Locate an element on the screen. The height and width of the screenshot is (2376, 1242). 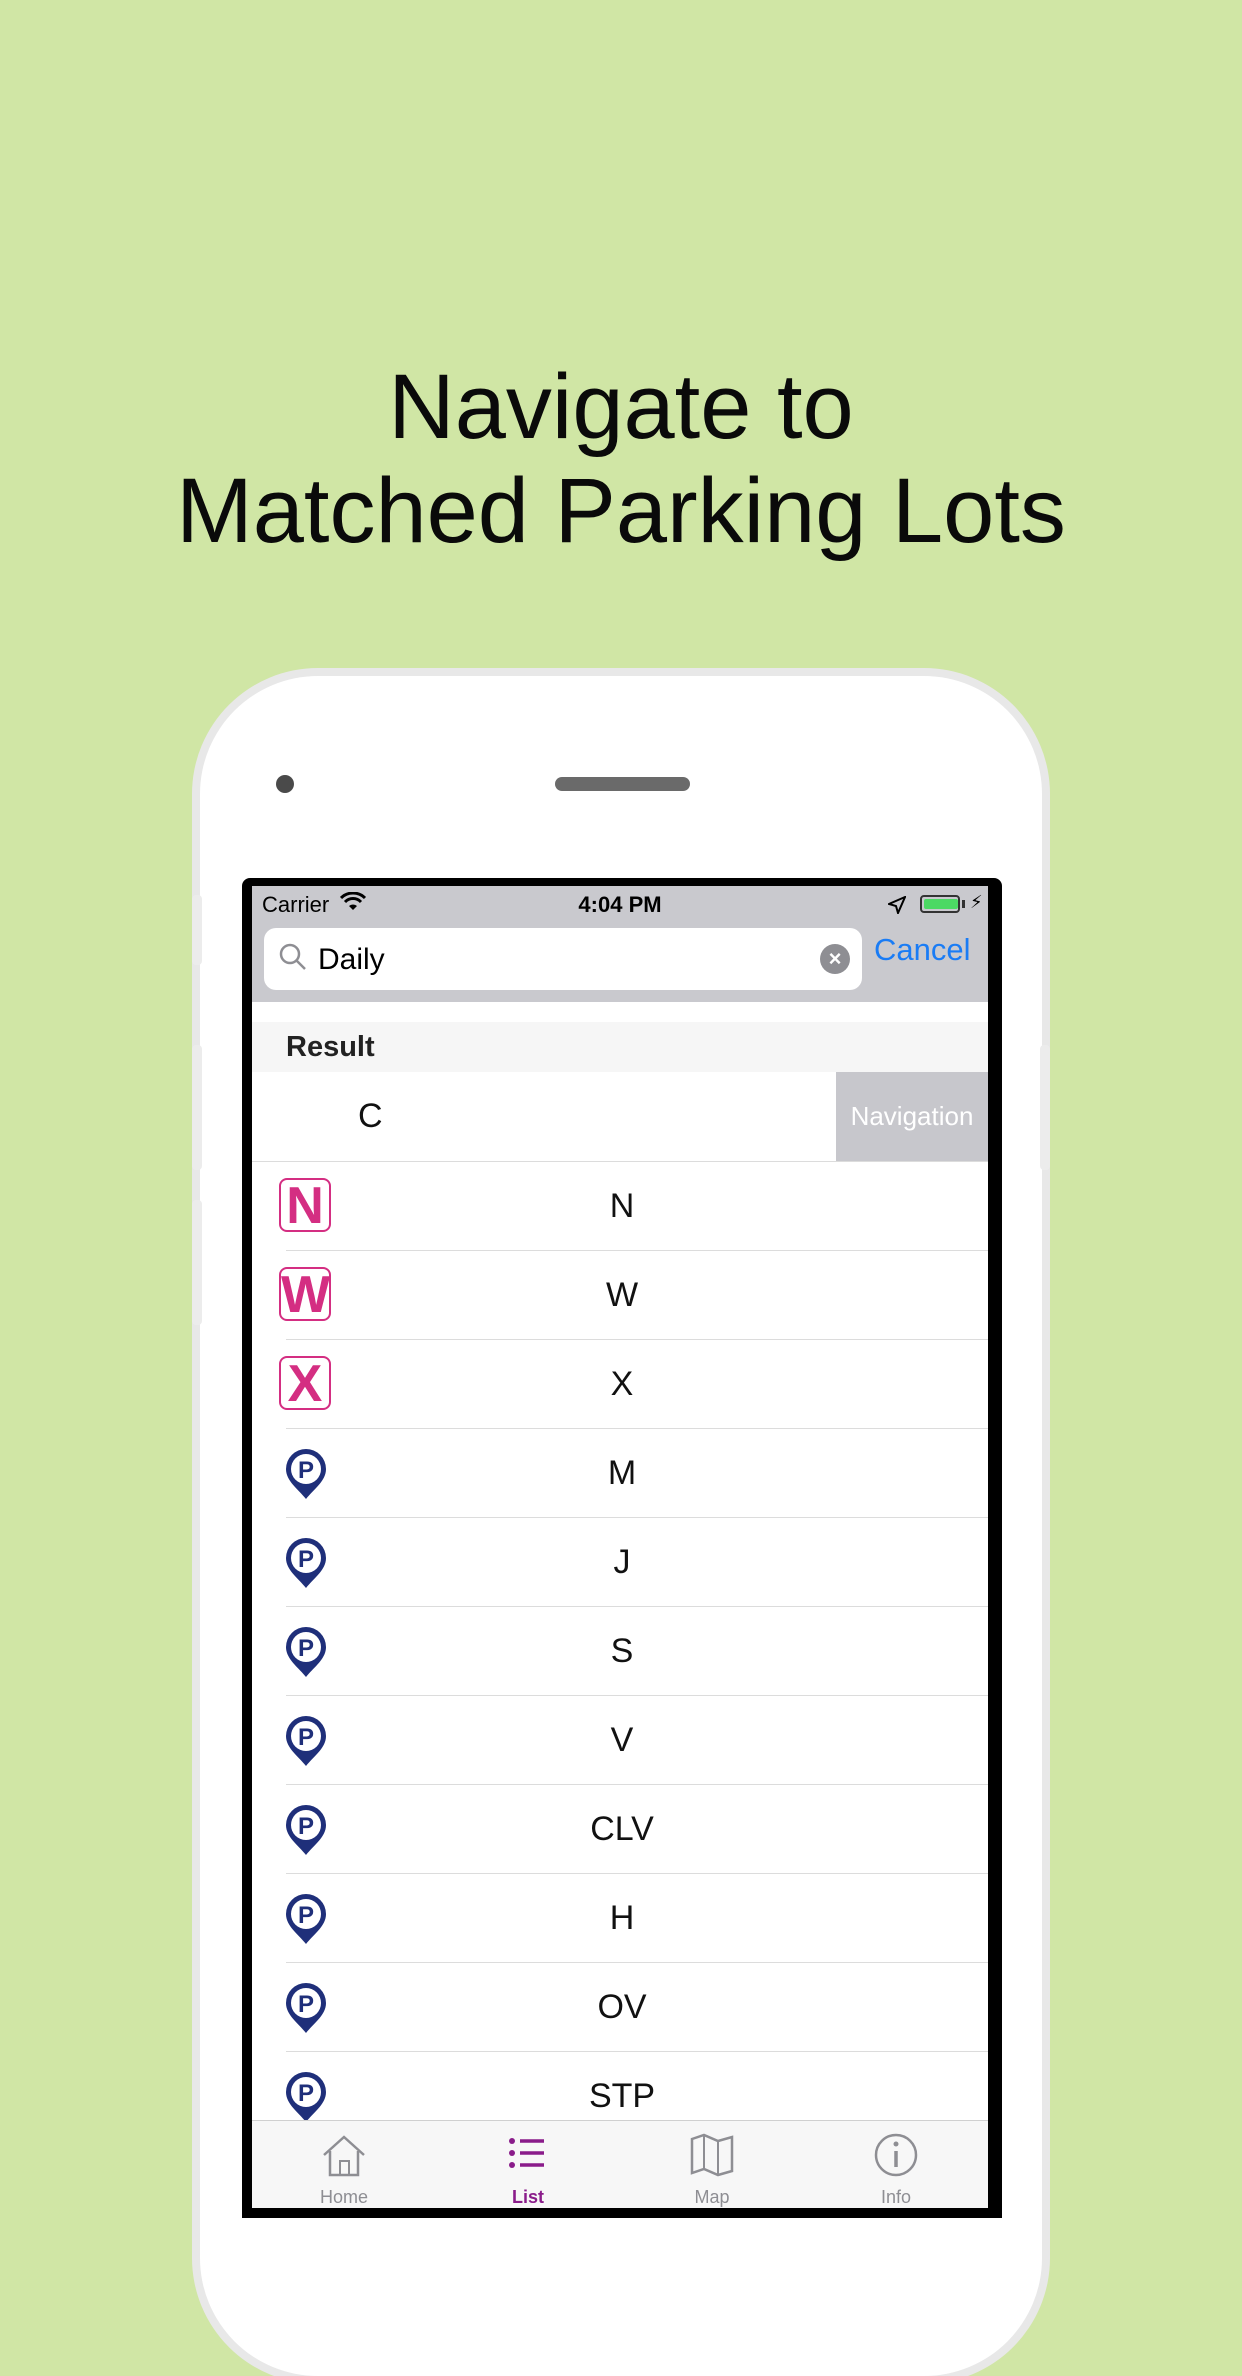
list-item-name: C is located at coordinates (370, 1116).